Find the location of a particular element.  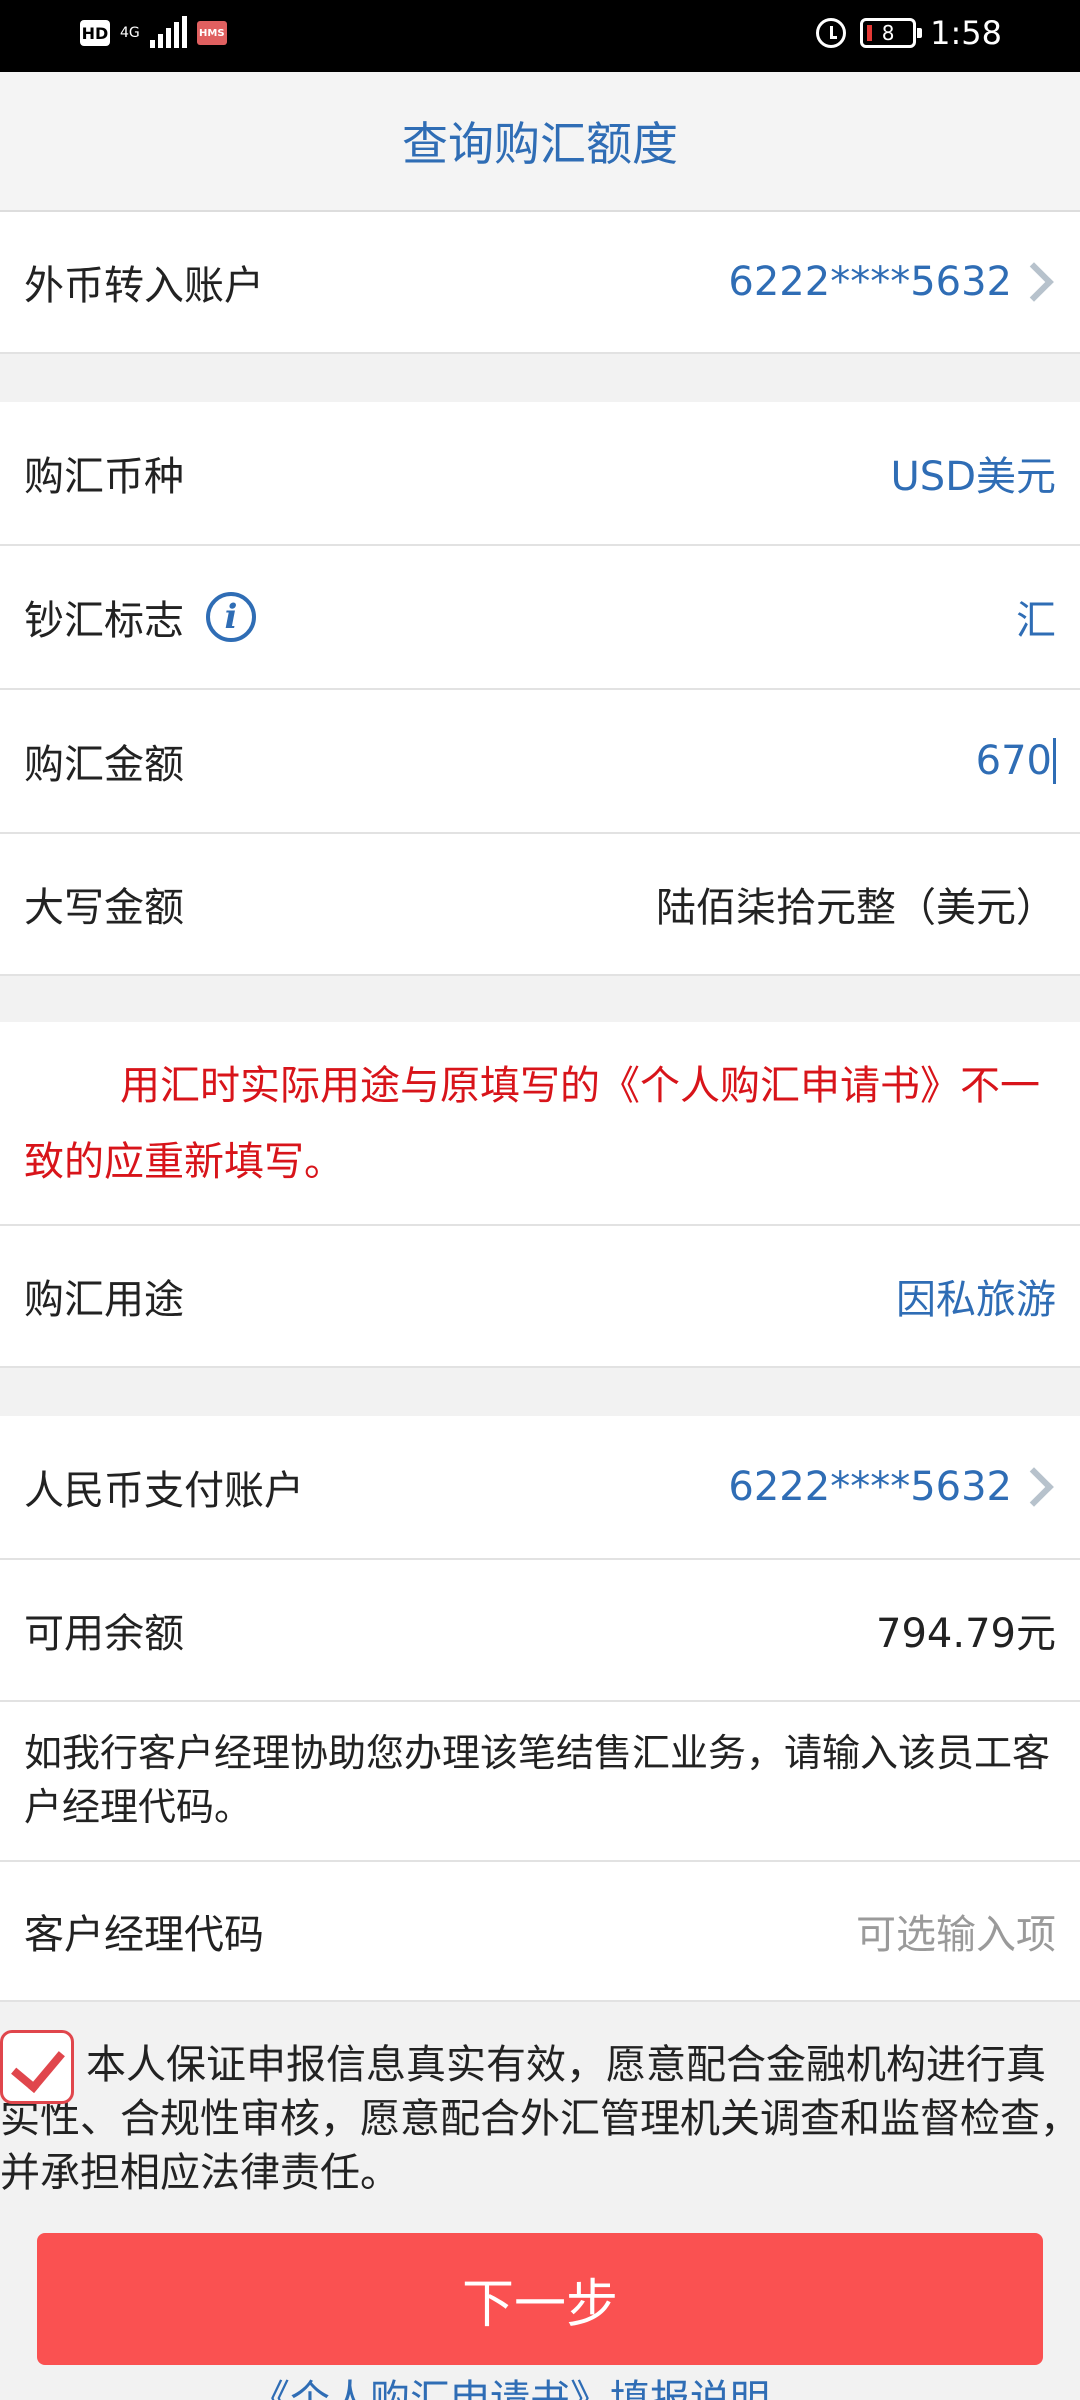

amount-input: 670 is located at coordinates (1016, 761).